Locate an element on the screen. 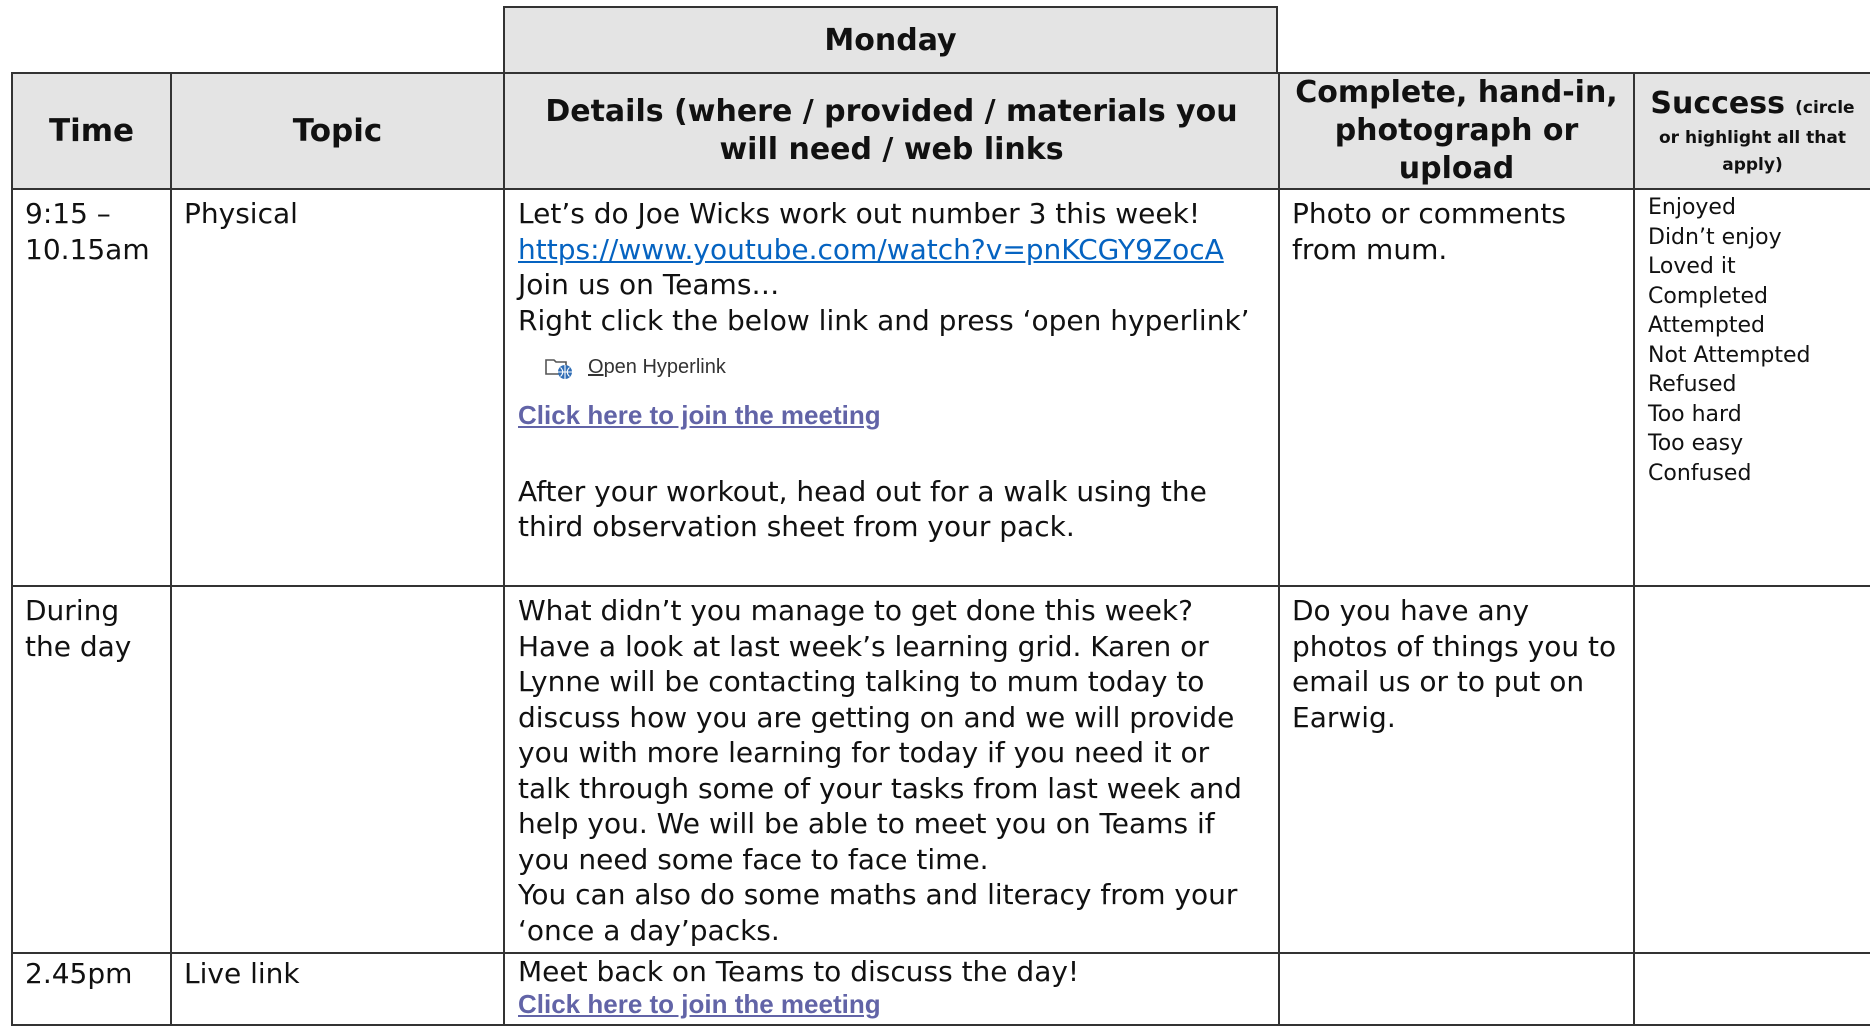 This screenshot has width=1870, height=1029. day-header: Monday is located at coordinates (890, 39).